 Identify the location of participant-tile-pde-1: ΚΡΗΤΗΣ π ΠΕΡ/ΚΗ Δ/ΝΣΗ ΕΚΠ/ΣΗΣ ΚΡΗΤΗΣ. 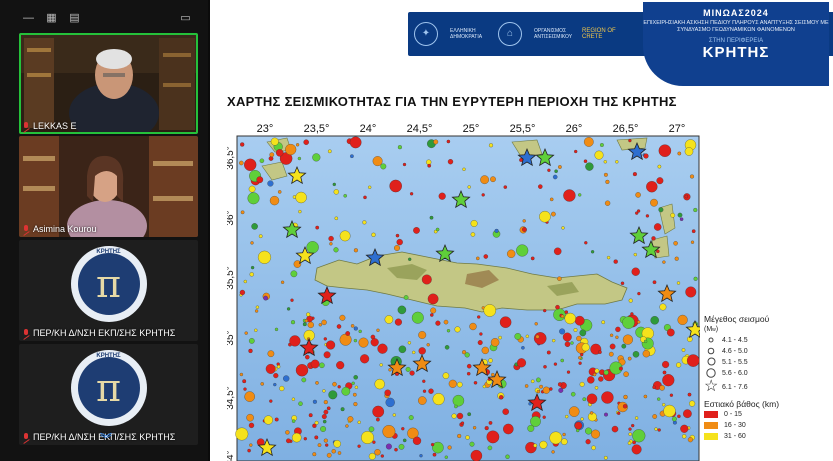
(108, 290).